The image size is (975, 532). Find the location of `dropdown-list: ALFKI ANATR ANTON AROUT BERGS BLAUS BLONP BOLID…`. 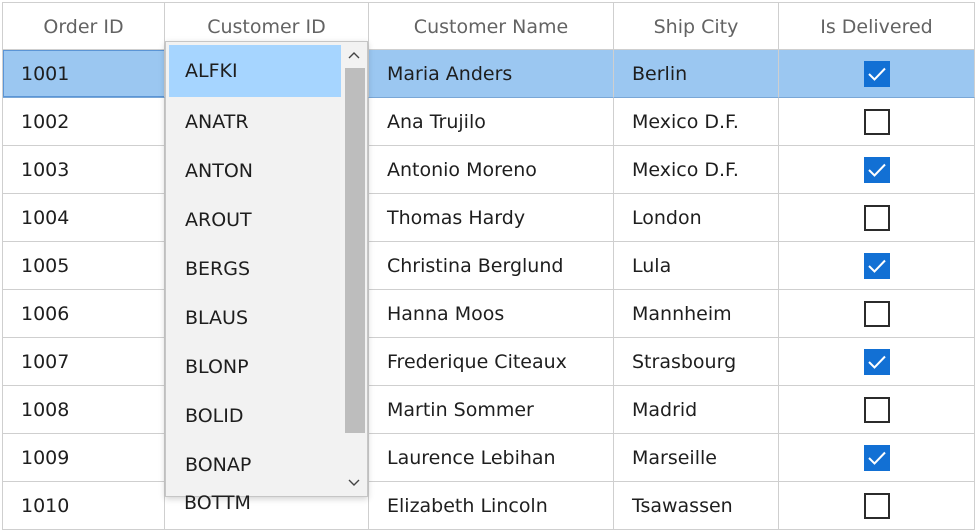

dropdown-list: ALFKI ANATR ANTON AROUT BERGS BLAUS BLONP BOLID… is located at coordinates (255, 267).